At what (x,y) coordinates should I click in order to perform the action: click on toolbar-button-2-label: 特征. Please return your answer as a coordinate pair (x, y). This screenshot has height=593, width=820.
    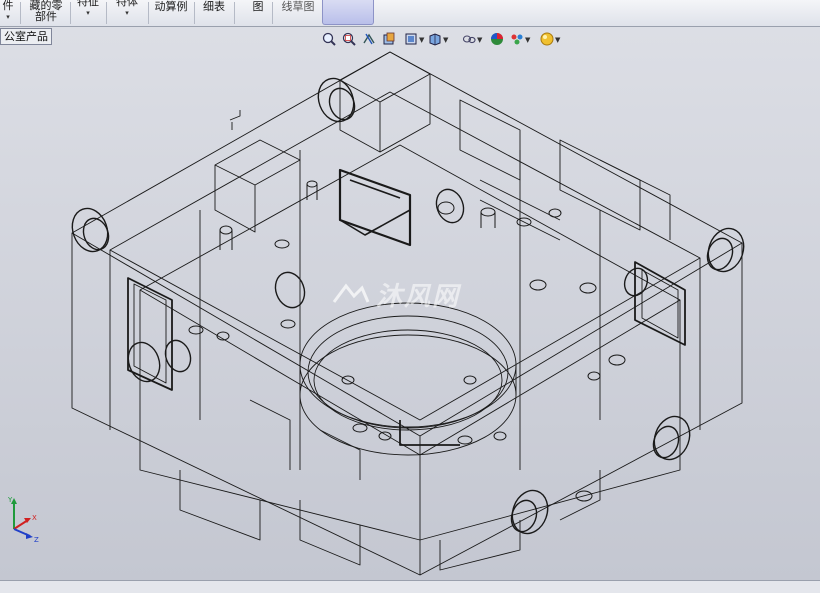
    Looking at the image, I should click on (88, 4).